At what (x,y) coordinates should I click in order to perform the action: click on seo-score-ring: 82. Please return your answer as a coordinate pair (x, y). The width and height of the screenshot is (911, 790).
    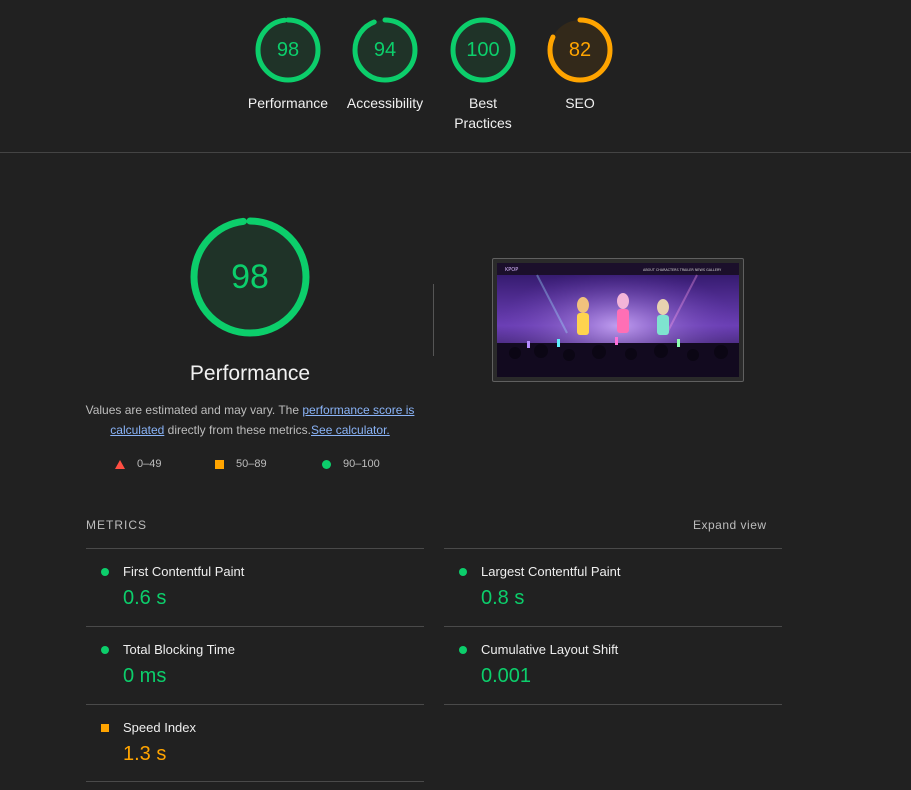
    Looking at the image, I should click on (580, 50).